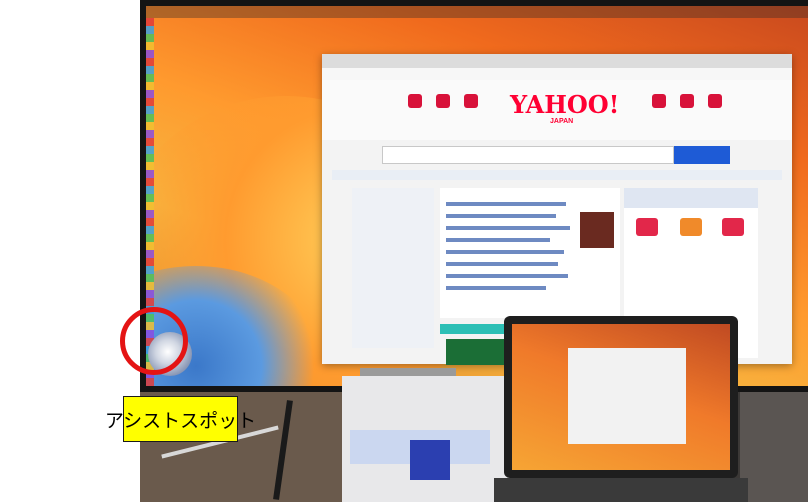 The width and height of the screenshot is (808, 502). What do you see at coordinates (393, 268) in the screenshot?
I see `service-menu` at bounding box center [393, 268].